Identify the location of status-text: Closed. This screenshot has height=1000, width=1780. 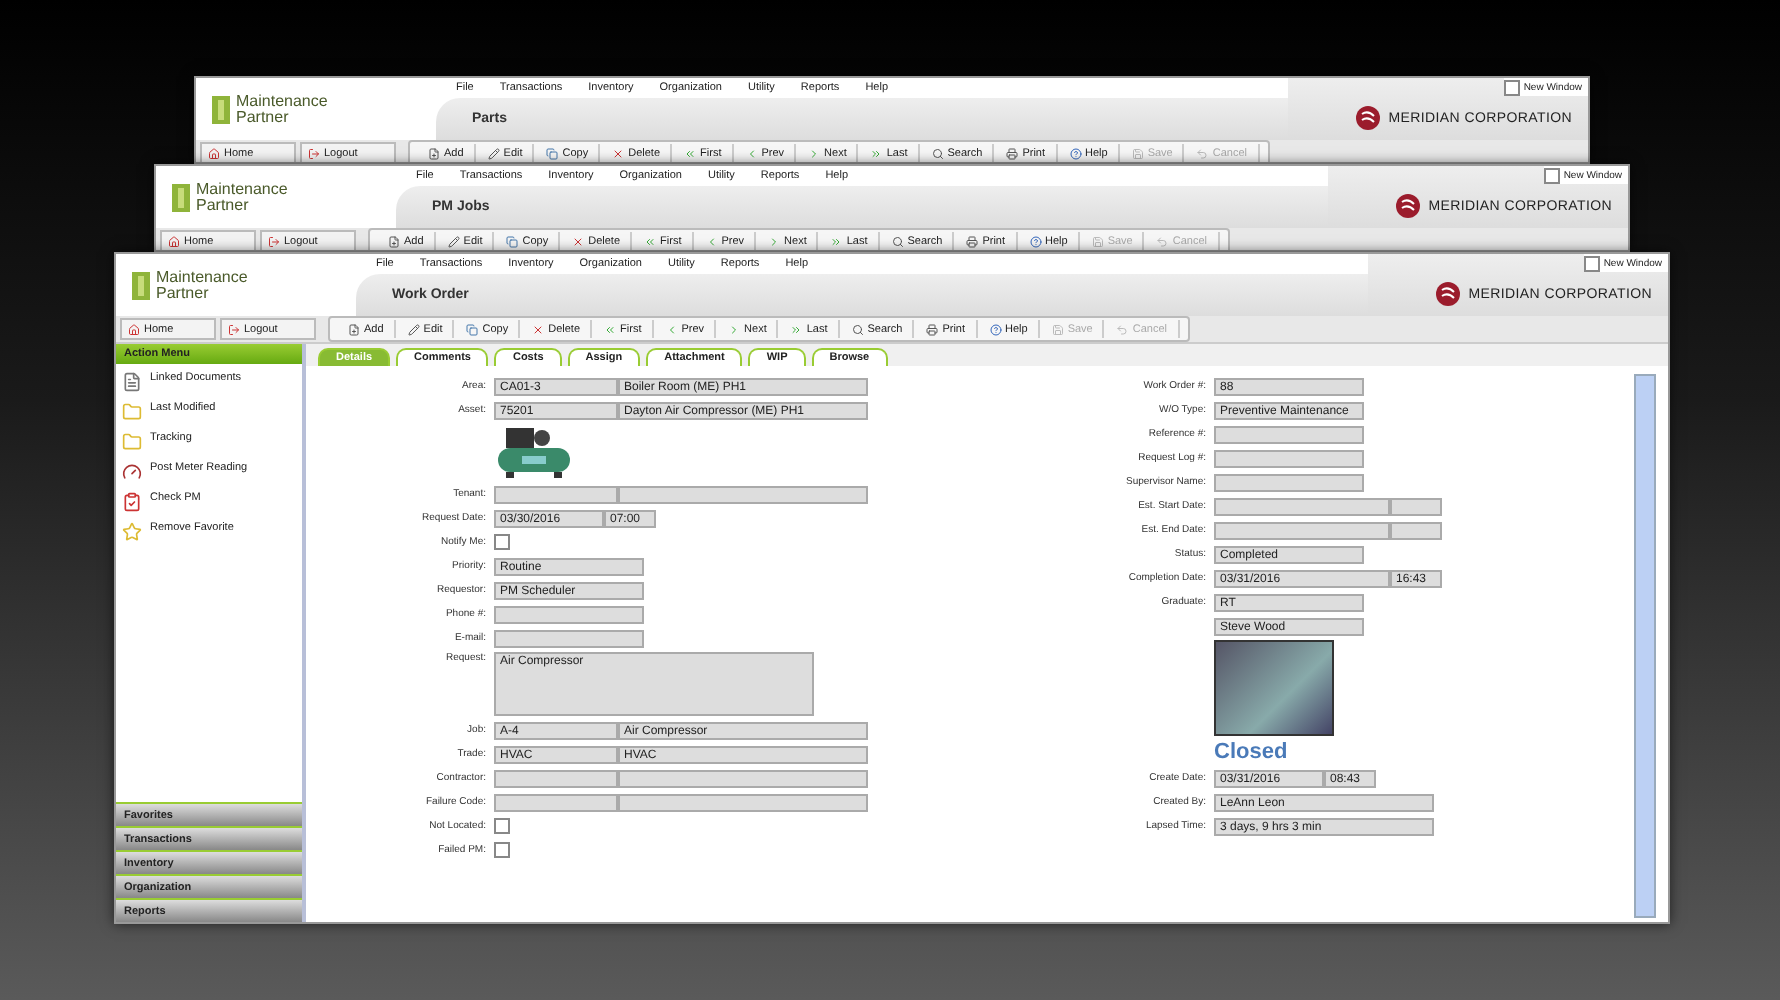
(1251, 752).